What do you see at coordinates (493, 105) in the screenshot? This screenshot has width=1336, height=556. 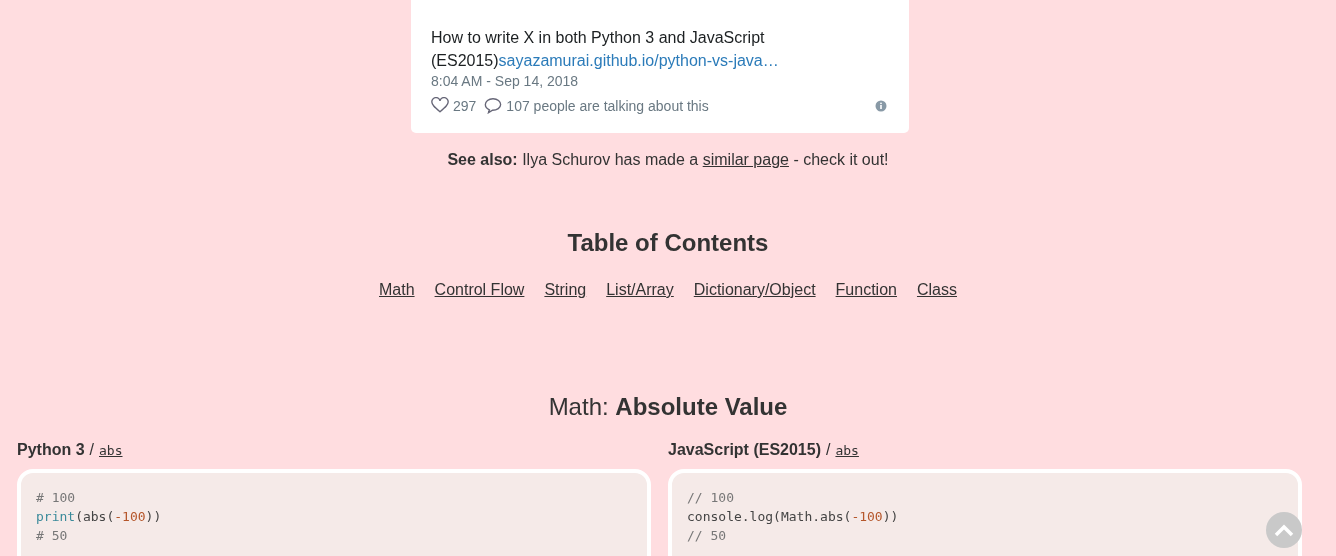 I see `speech-bubble-icon` at bounding box center [493, 105].